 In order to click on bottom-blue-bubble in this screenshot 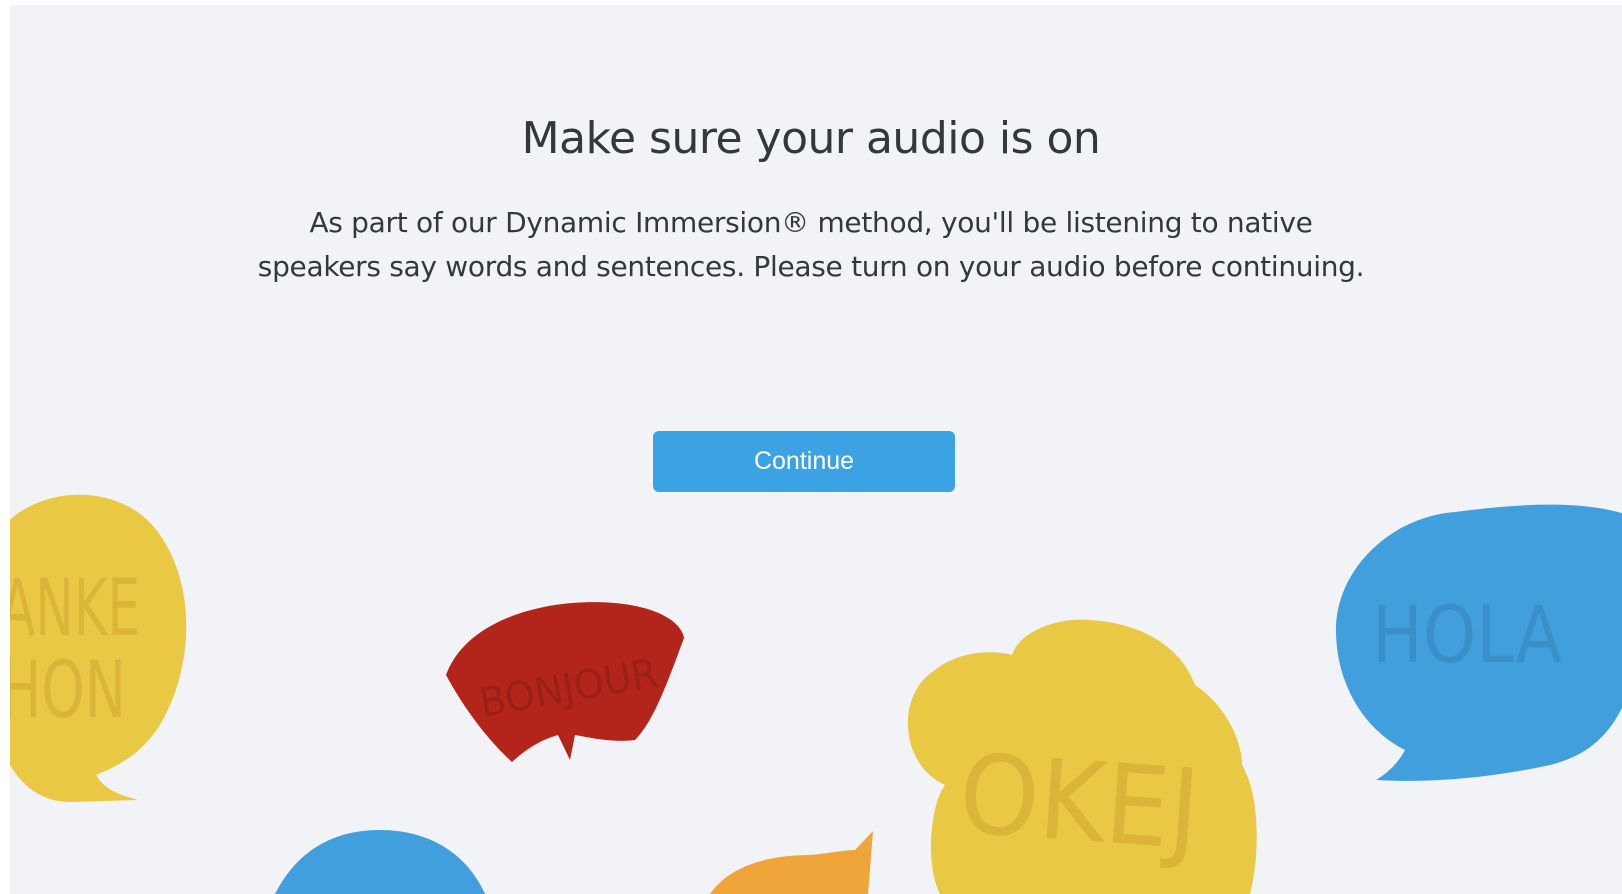, I will do `click(380, 862)`.